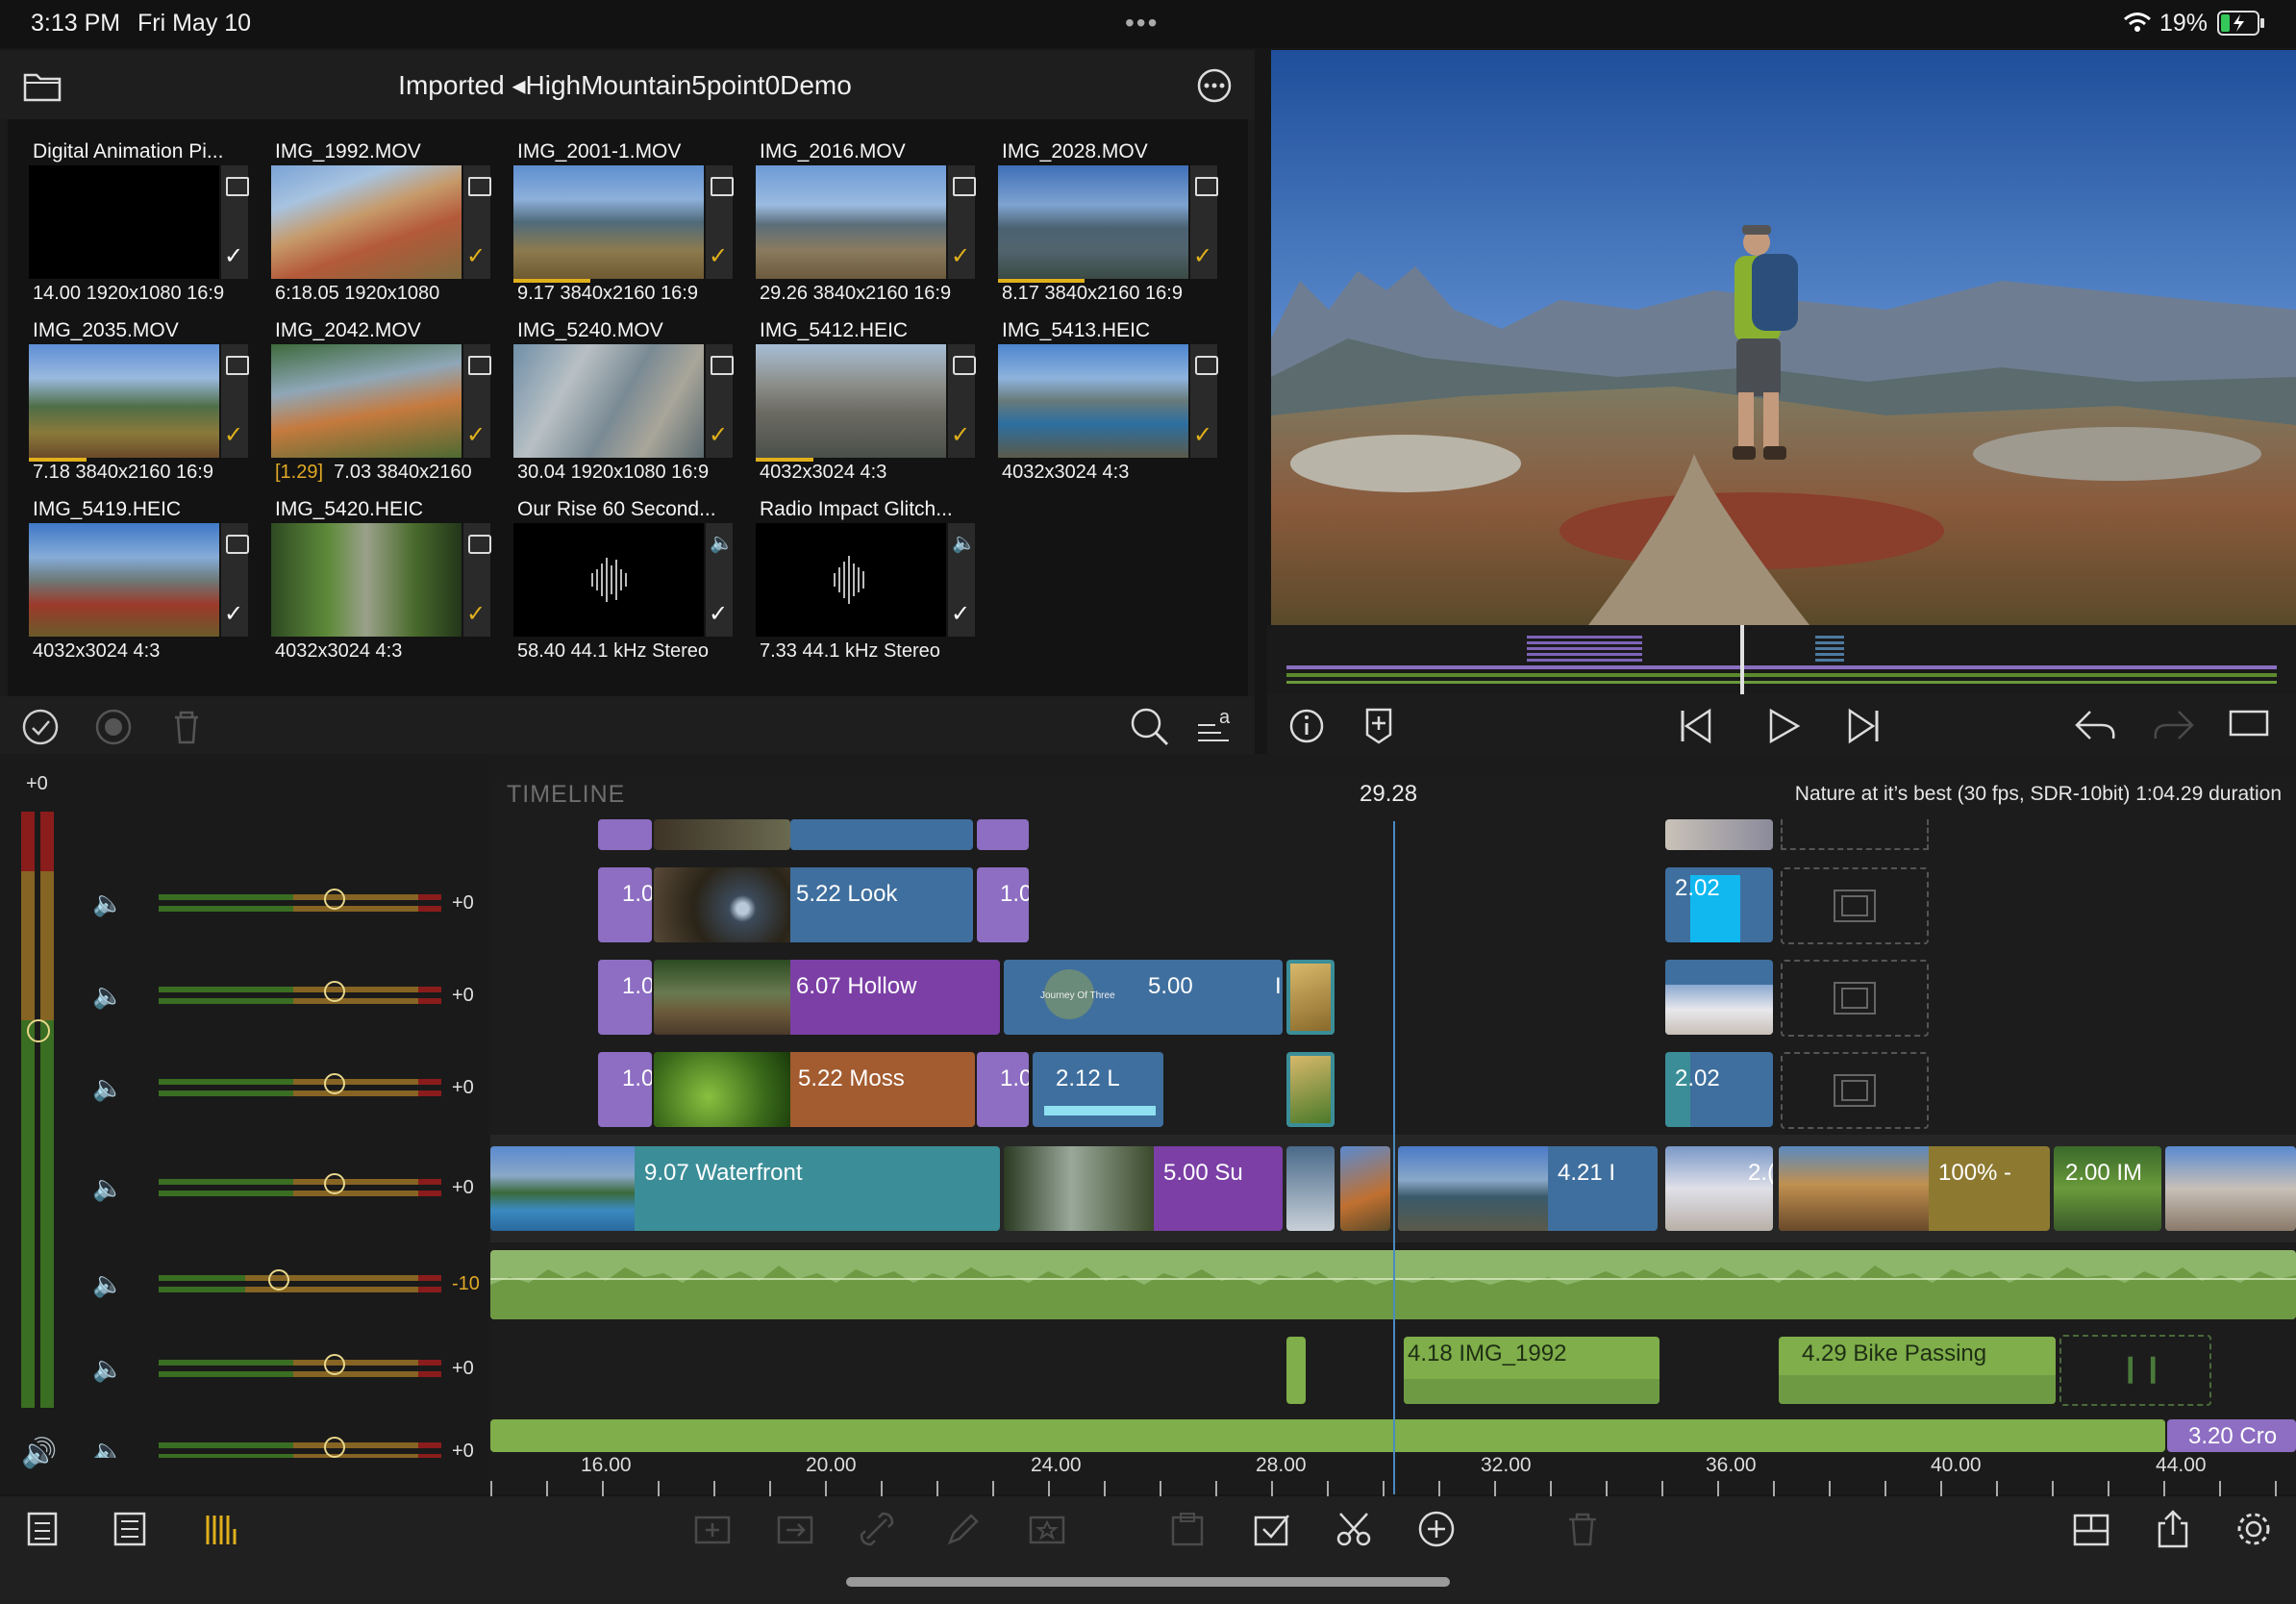  What do you see at coordinates (40, 727) in the screenshot?
I see `select-check-icon` at bounding box center [40, 727].